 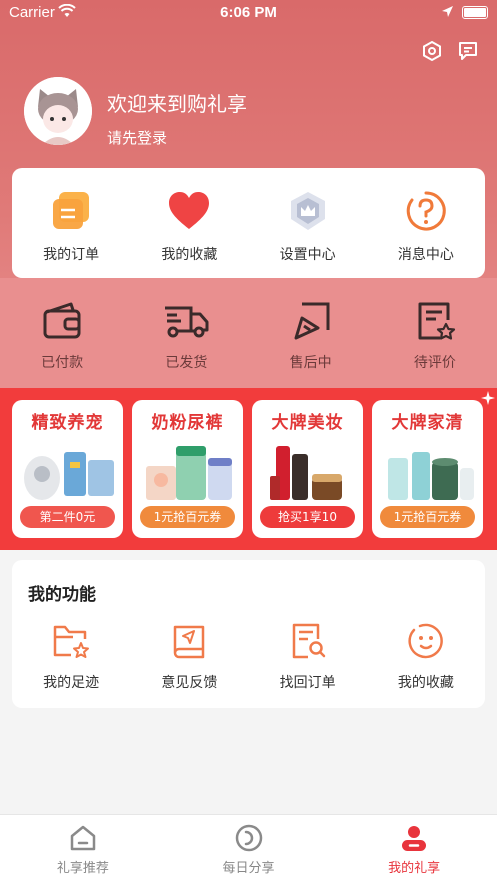 I want to click on profile-icon, so click(x=414, y=838).